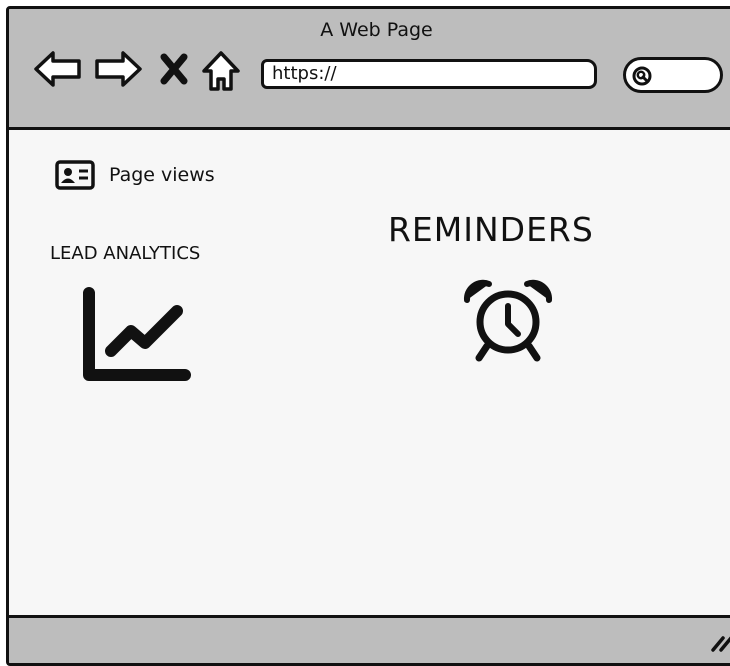 This screenshot has height=666, width=730. What do you see at coordinates (369, 639) in the screenshot?
I see `status-bar` at bounding box center [369, 639].